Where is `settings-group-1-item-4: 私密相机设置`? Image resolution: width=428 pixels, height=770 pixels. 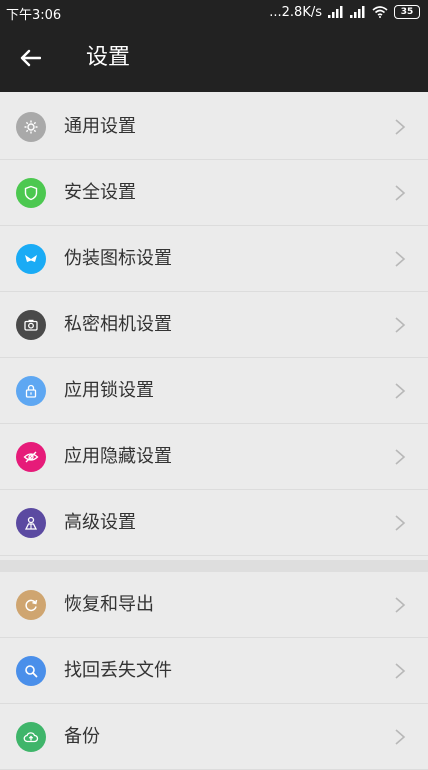 settings-group-1-item-4: 私密相机设置 is located at coordinates (214, 325).